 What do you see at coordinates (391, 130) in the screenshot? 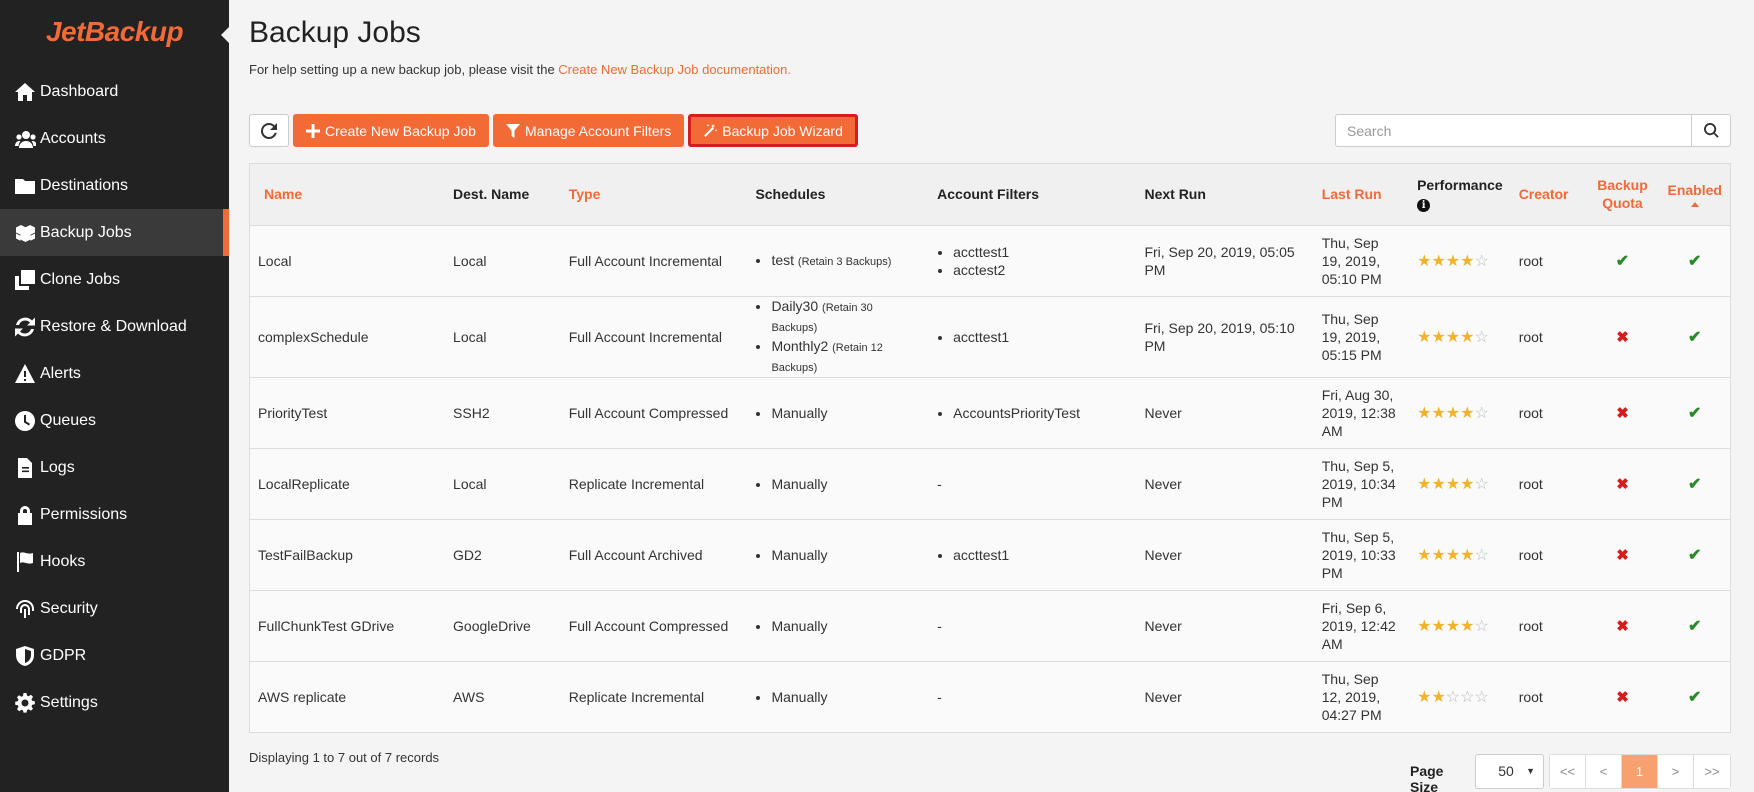
I see `create-backup-job-button: Create New Backup Job` at bounding box center [391, 130].